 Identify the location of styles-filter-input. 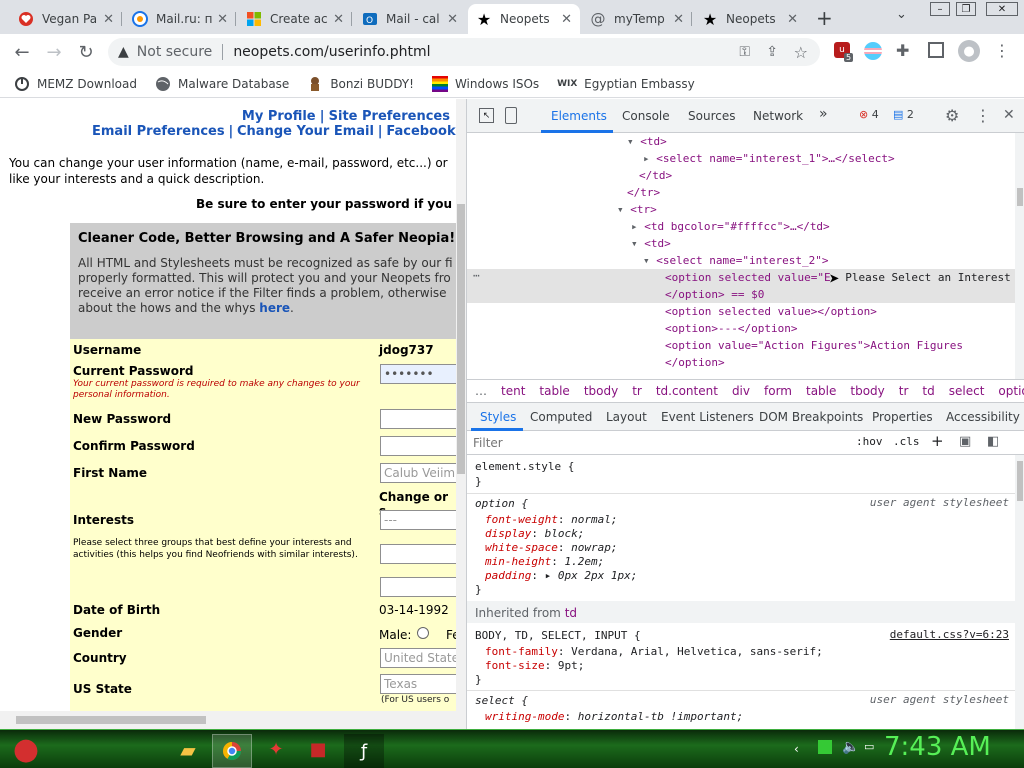
(658, 443).